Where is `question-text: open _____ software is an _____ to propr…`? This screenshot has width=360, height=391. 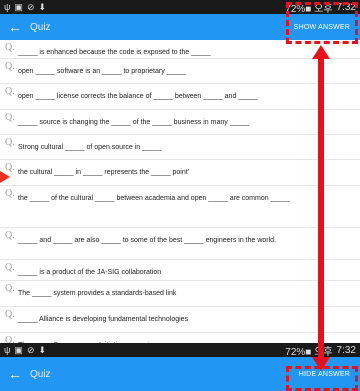 question-text: open _____ software is an _____ to propr… is located at coordinates (102, 71).